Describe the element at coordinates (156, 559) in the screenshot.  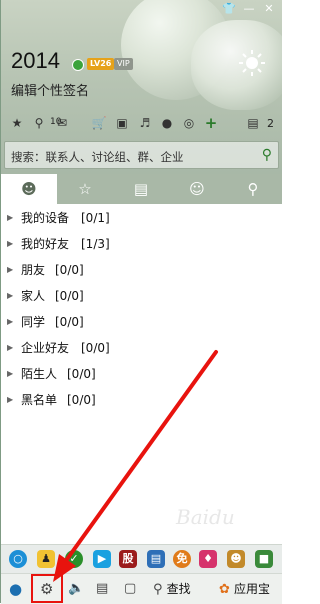
I see `calendar-icon: ▤` at that location.